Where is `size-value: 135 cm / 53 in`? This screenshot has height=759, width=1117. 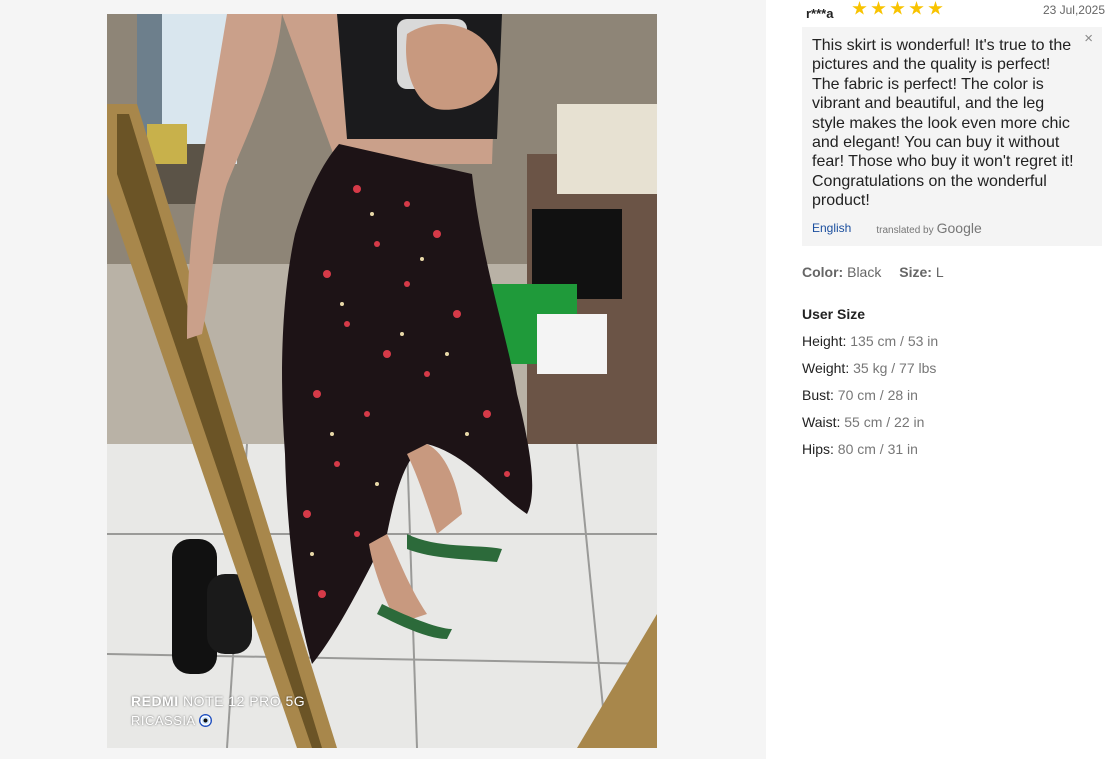 size-value: 135 cm / 53 in is located at coordinates (894, 340).